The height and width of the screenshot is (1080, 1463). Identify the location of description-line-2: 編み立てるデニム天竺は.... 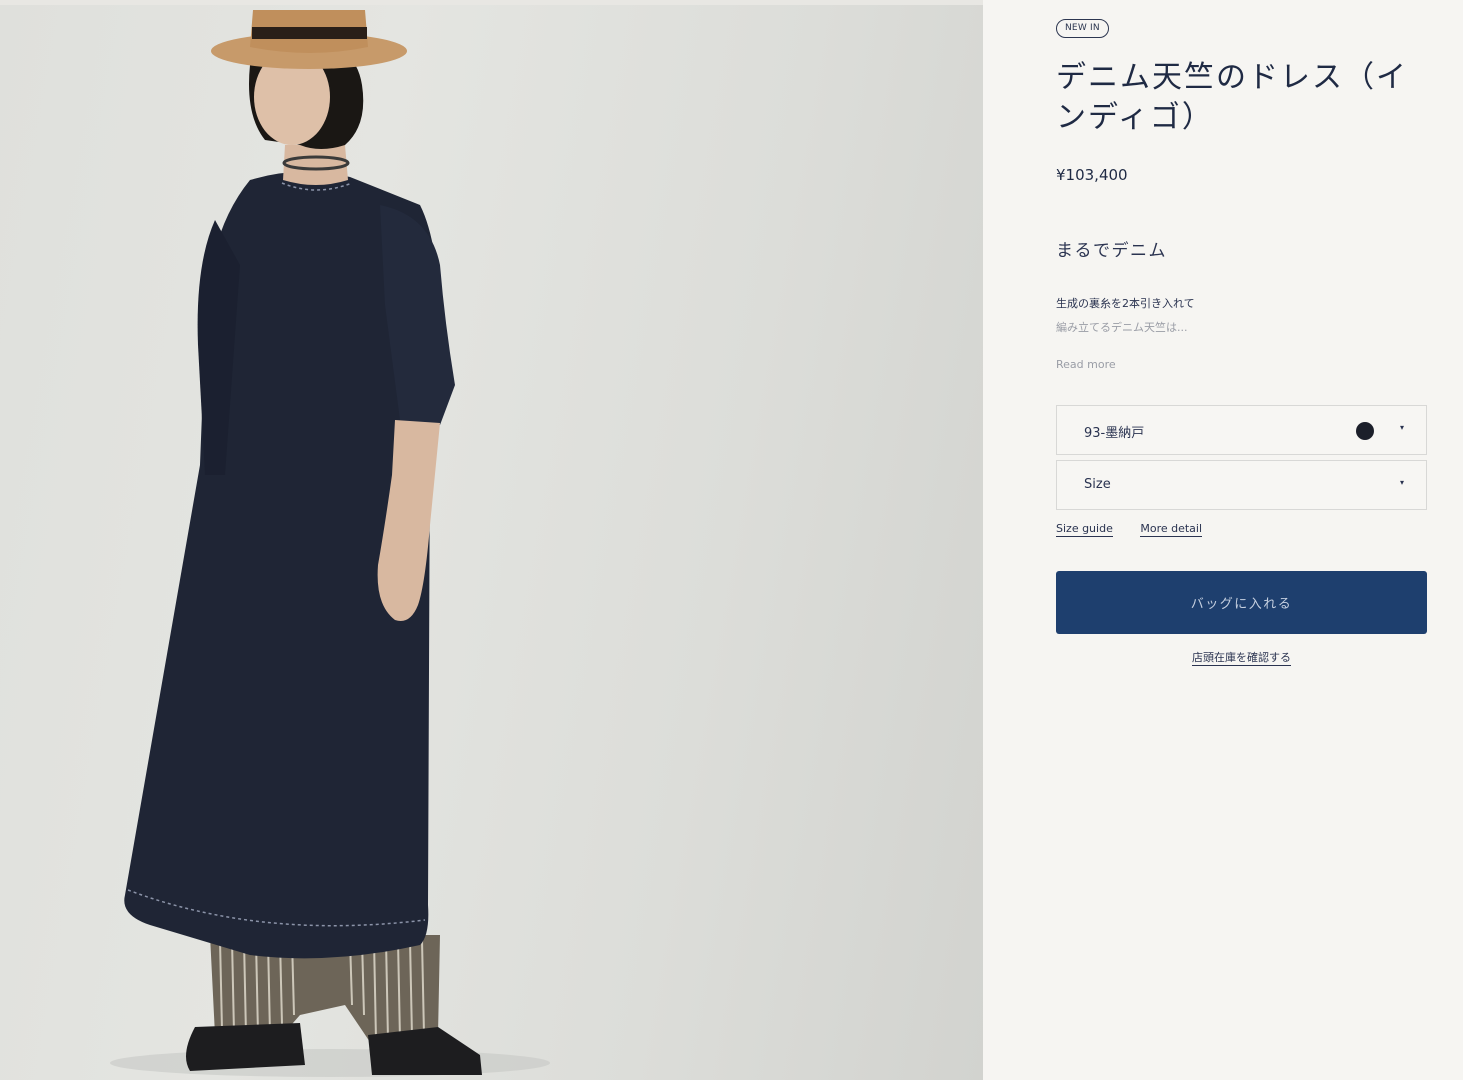
(1122, 327).